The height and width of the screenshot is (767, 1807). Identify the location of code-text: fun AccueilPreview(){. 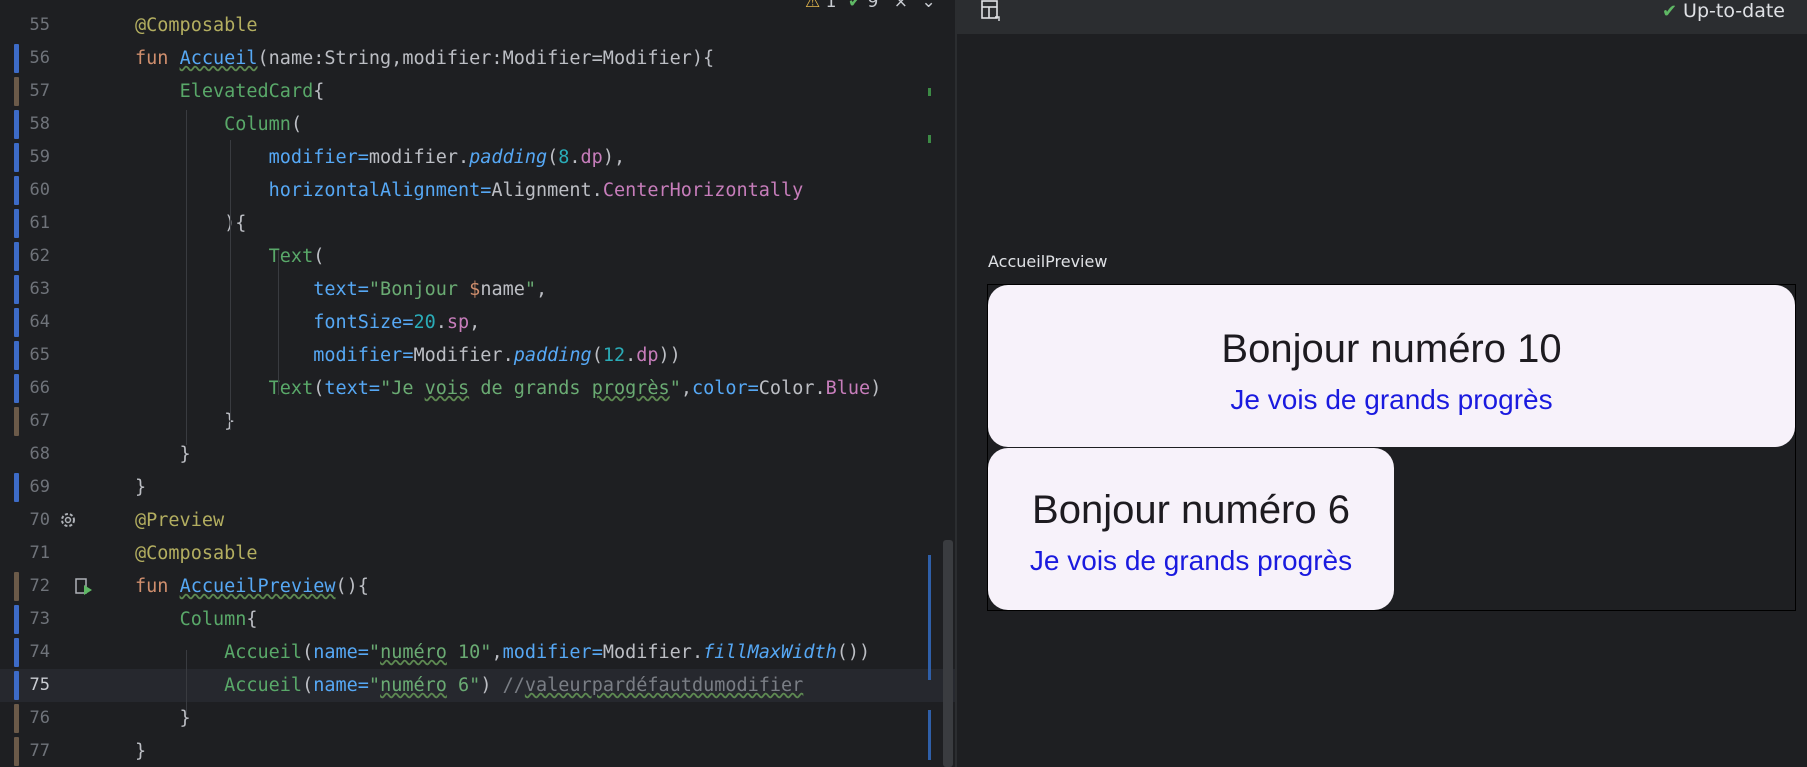
(252, 586).